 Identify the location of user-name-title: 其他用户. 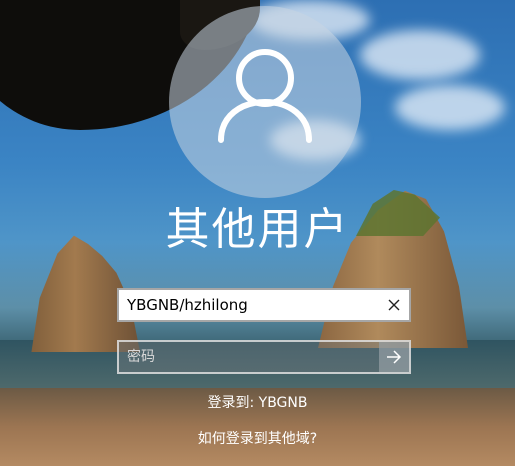
(257, 229).